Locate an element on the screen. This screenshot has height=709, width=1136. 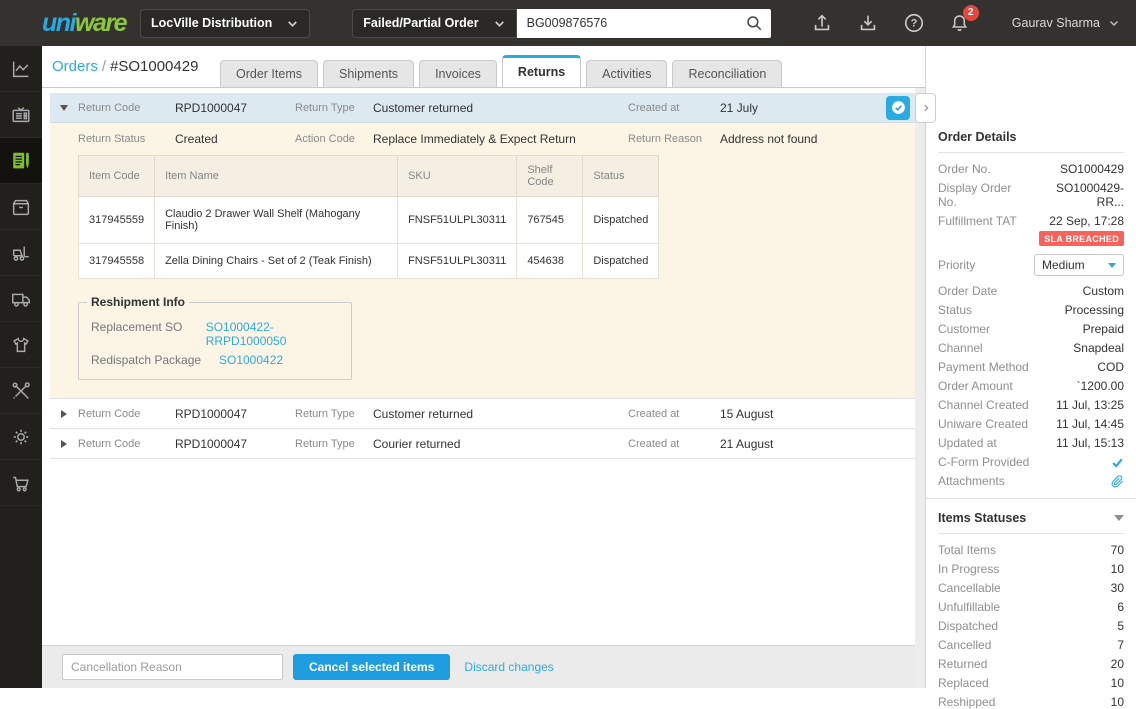
sidebar-item-fulfillment is located at coordinates (21, 253).